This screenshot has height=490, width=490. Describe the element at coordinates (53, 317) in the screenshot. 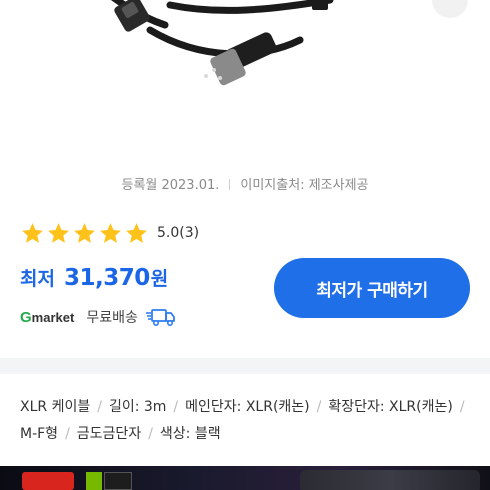

I see `gmarket-wordmark: market` at that location.